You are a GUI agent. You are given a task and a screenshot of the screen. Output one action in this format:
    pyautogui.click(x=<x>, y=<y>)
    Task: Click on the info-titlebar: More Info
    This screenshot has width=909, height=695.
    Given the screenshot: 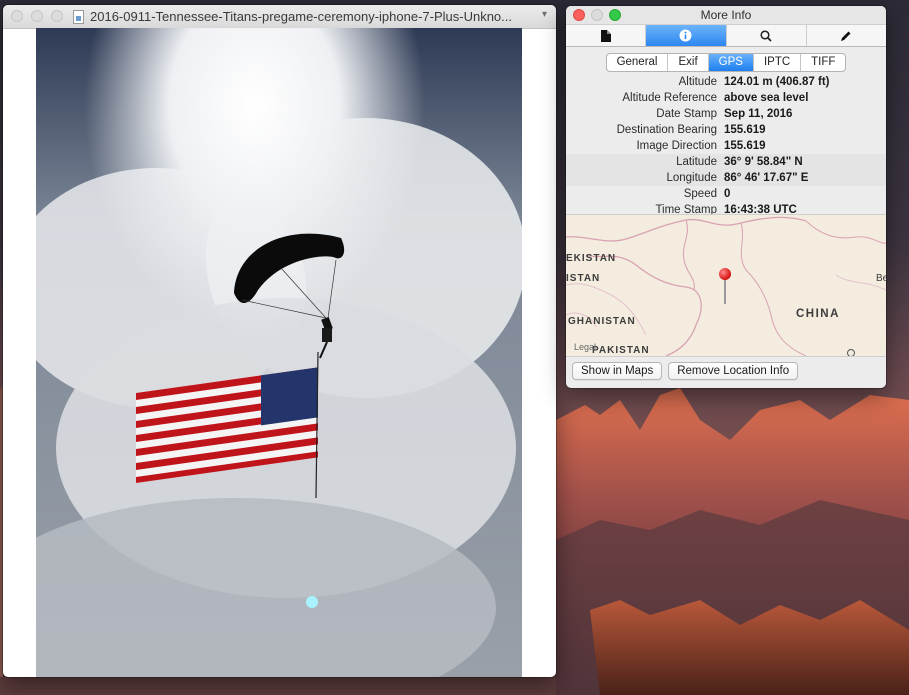 What is the action you would take?
    pyautogui.click(x=726, y=15)
    